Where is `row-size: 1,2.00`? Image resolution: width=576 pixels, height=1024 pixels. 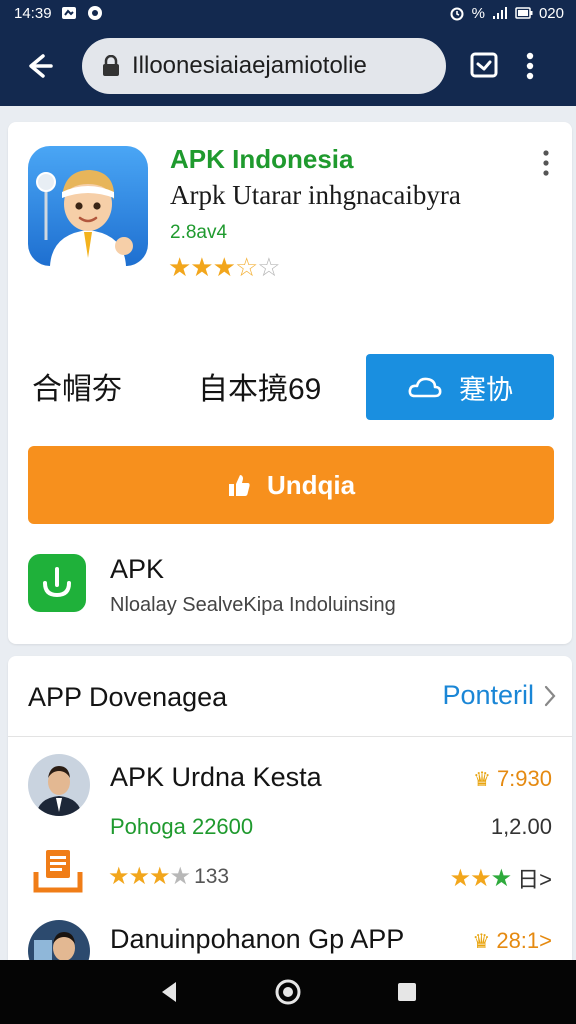 row-size: 1,2.00 is located at coordinates (521, 826).